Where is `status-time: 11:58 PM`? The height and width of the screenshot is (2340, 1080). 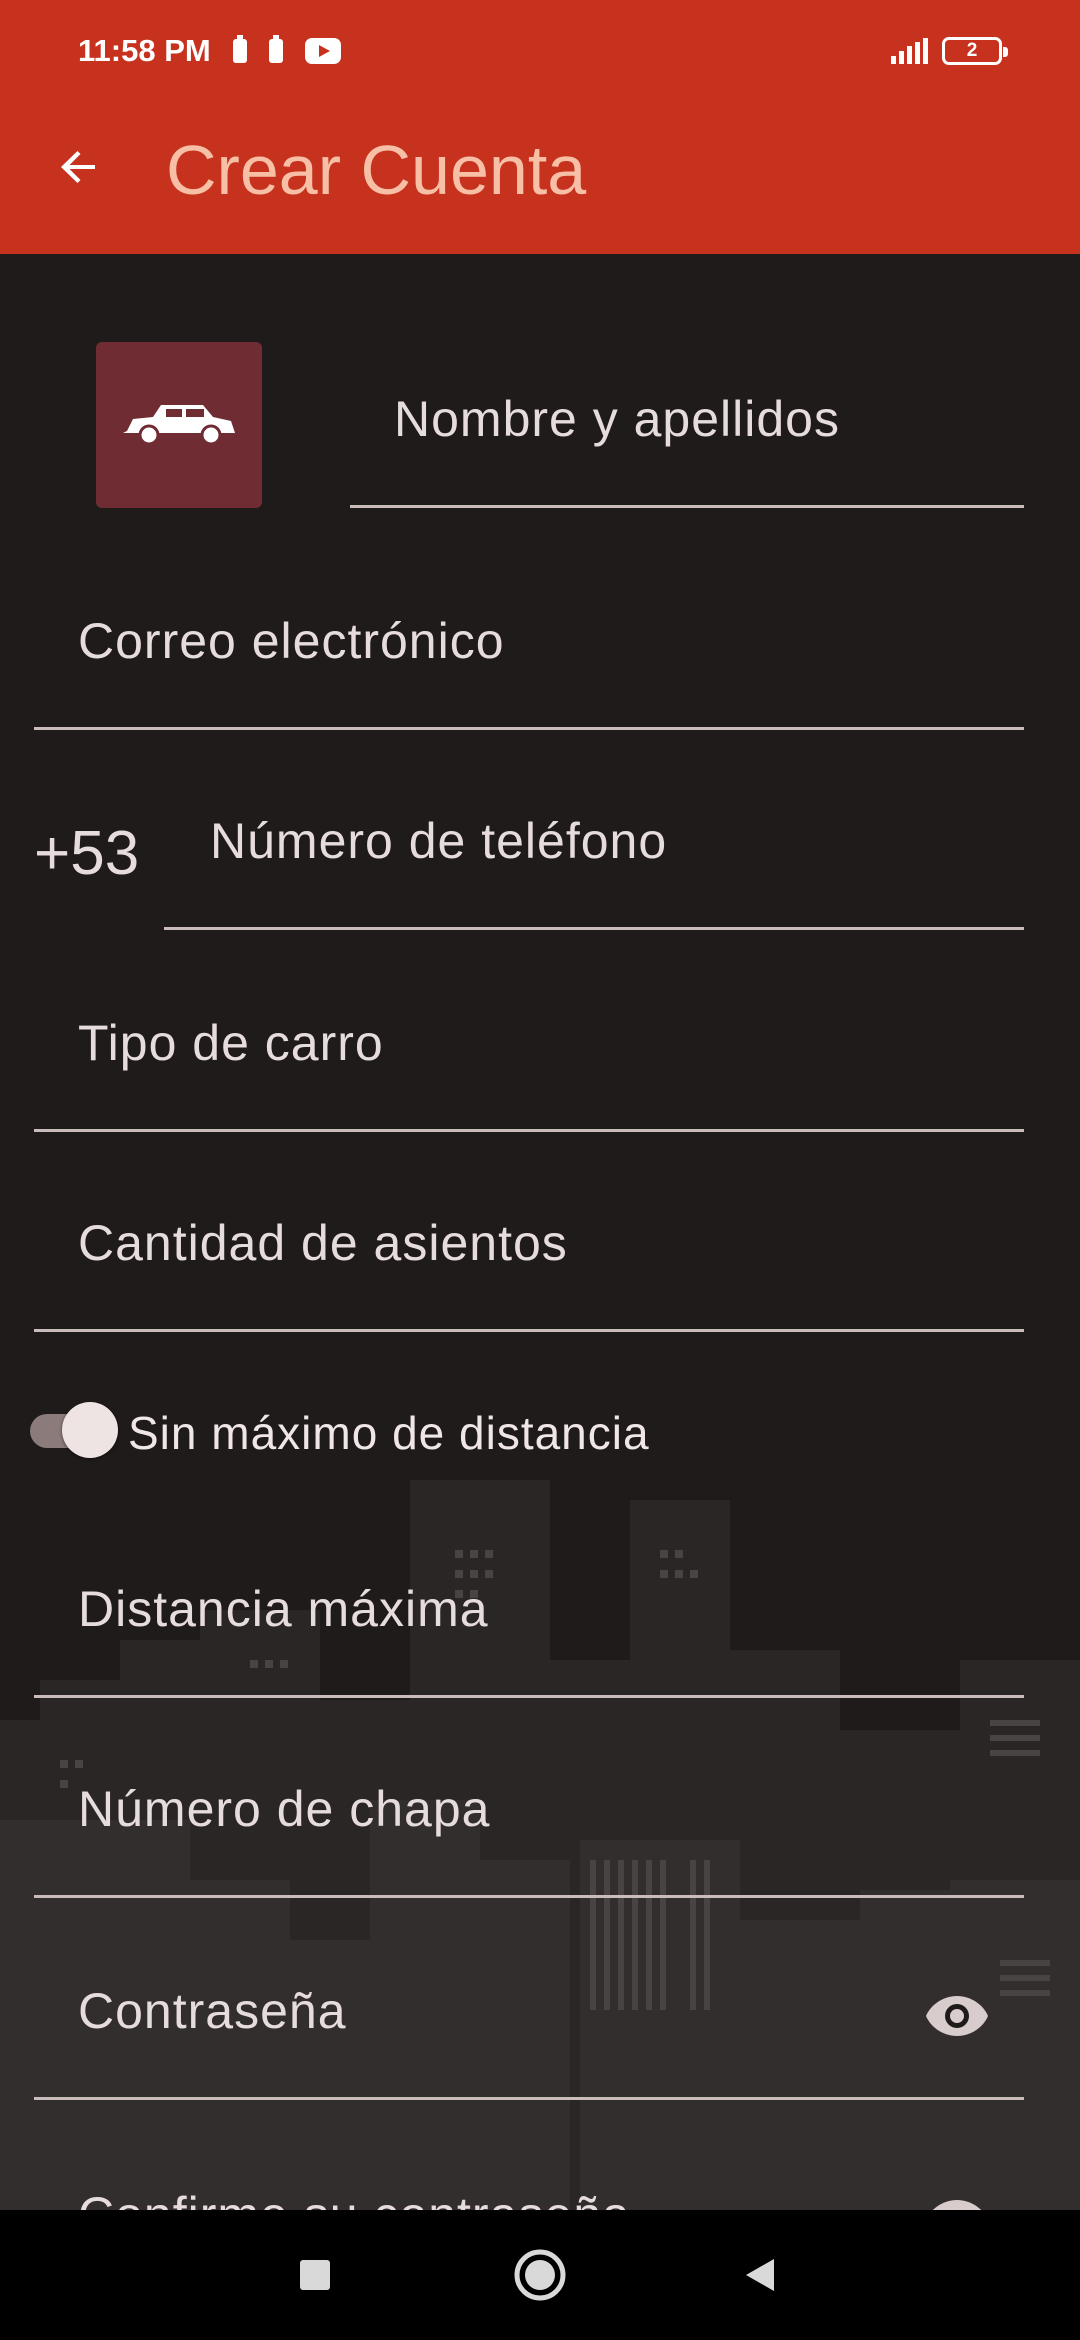 status-time: 11:58 PM is located at coordinates (144, 50).